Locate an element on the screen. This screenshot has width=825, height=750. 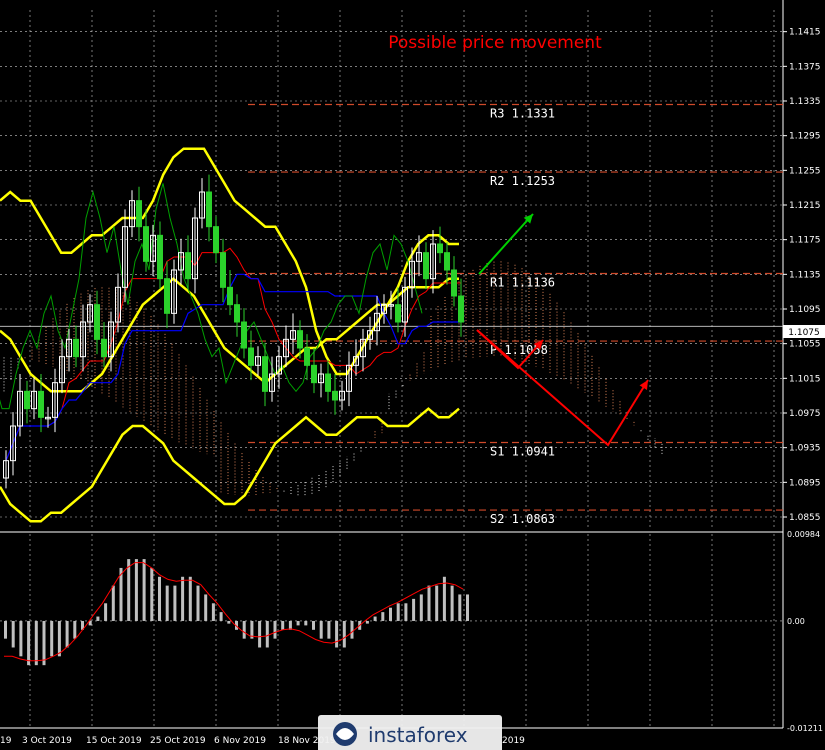
price-tick-label: 1.1175 is located at coordinates (805, 241).